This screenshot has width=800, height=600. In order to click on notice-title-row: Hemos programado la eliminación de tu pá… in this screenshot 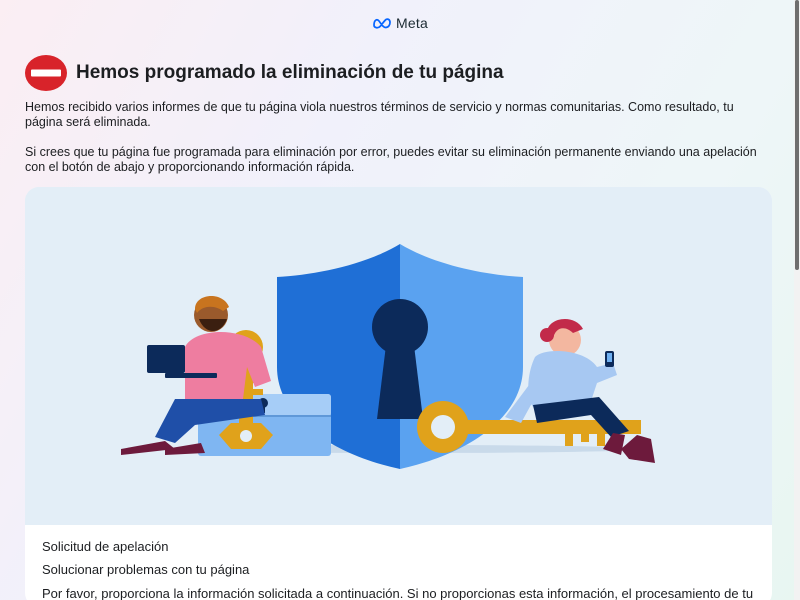, I will do `click(264, 73)`.